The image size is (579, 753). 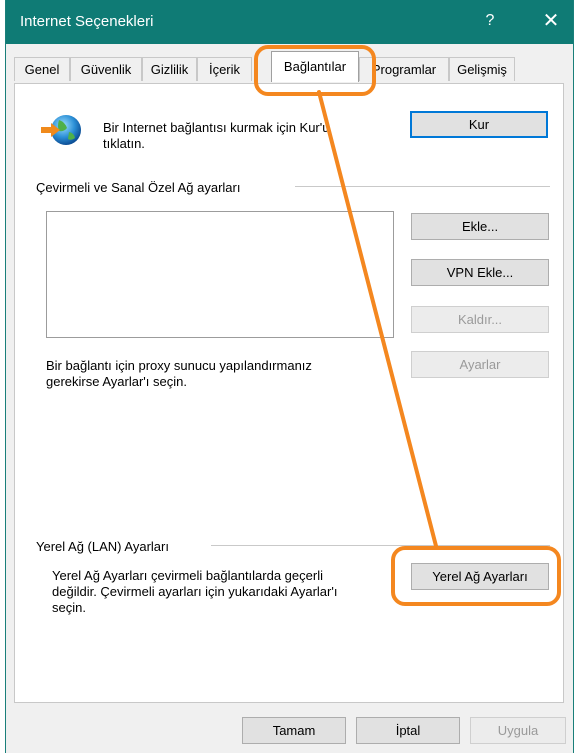 I want to click on dialup-divider, so click(x=422, y=186).